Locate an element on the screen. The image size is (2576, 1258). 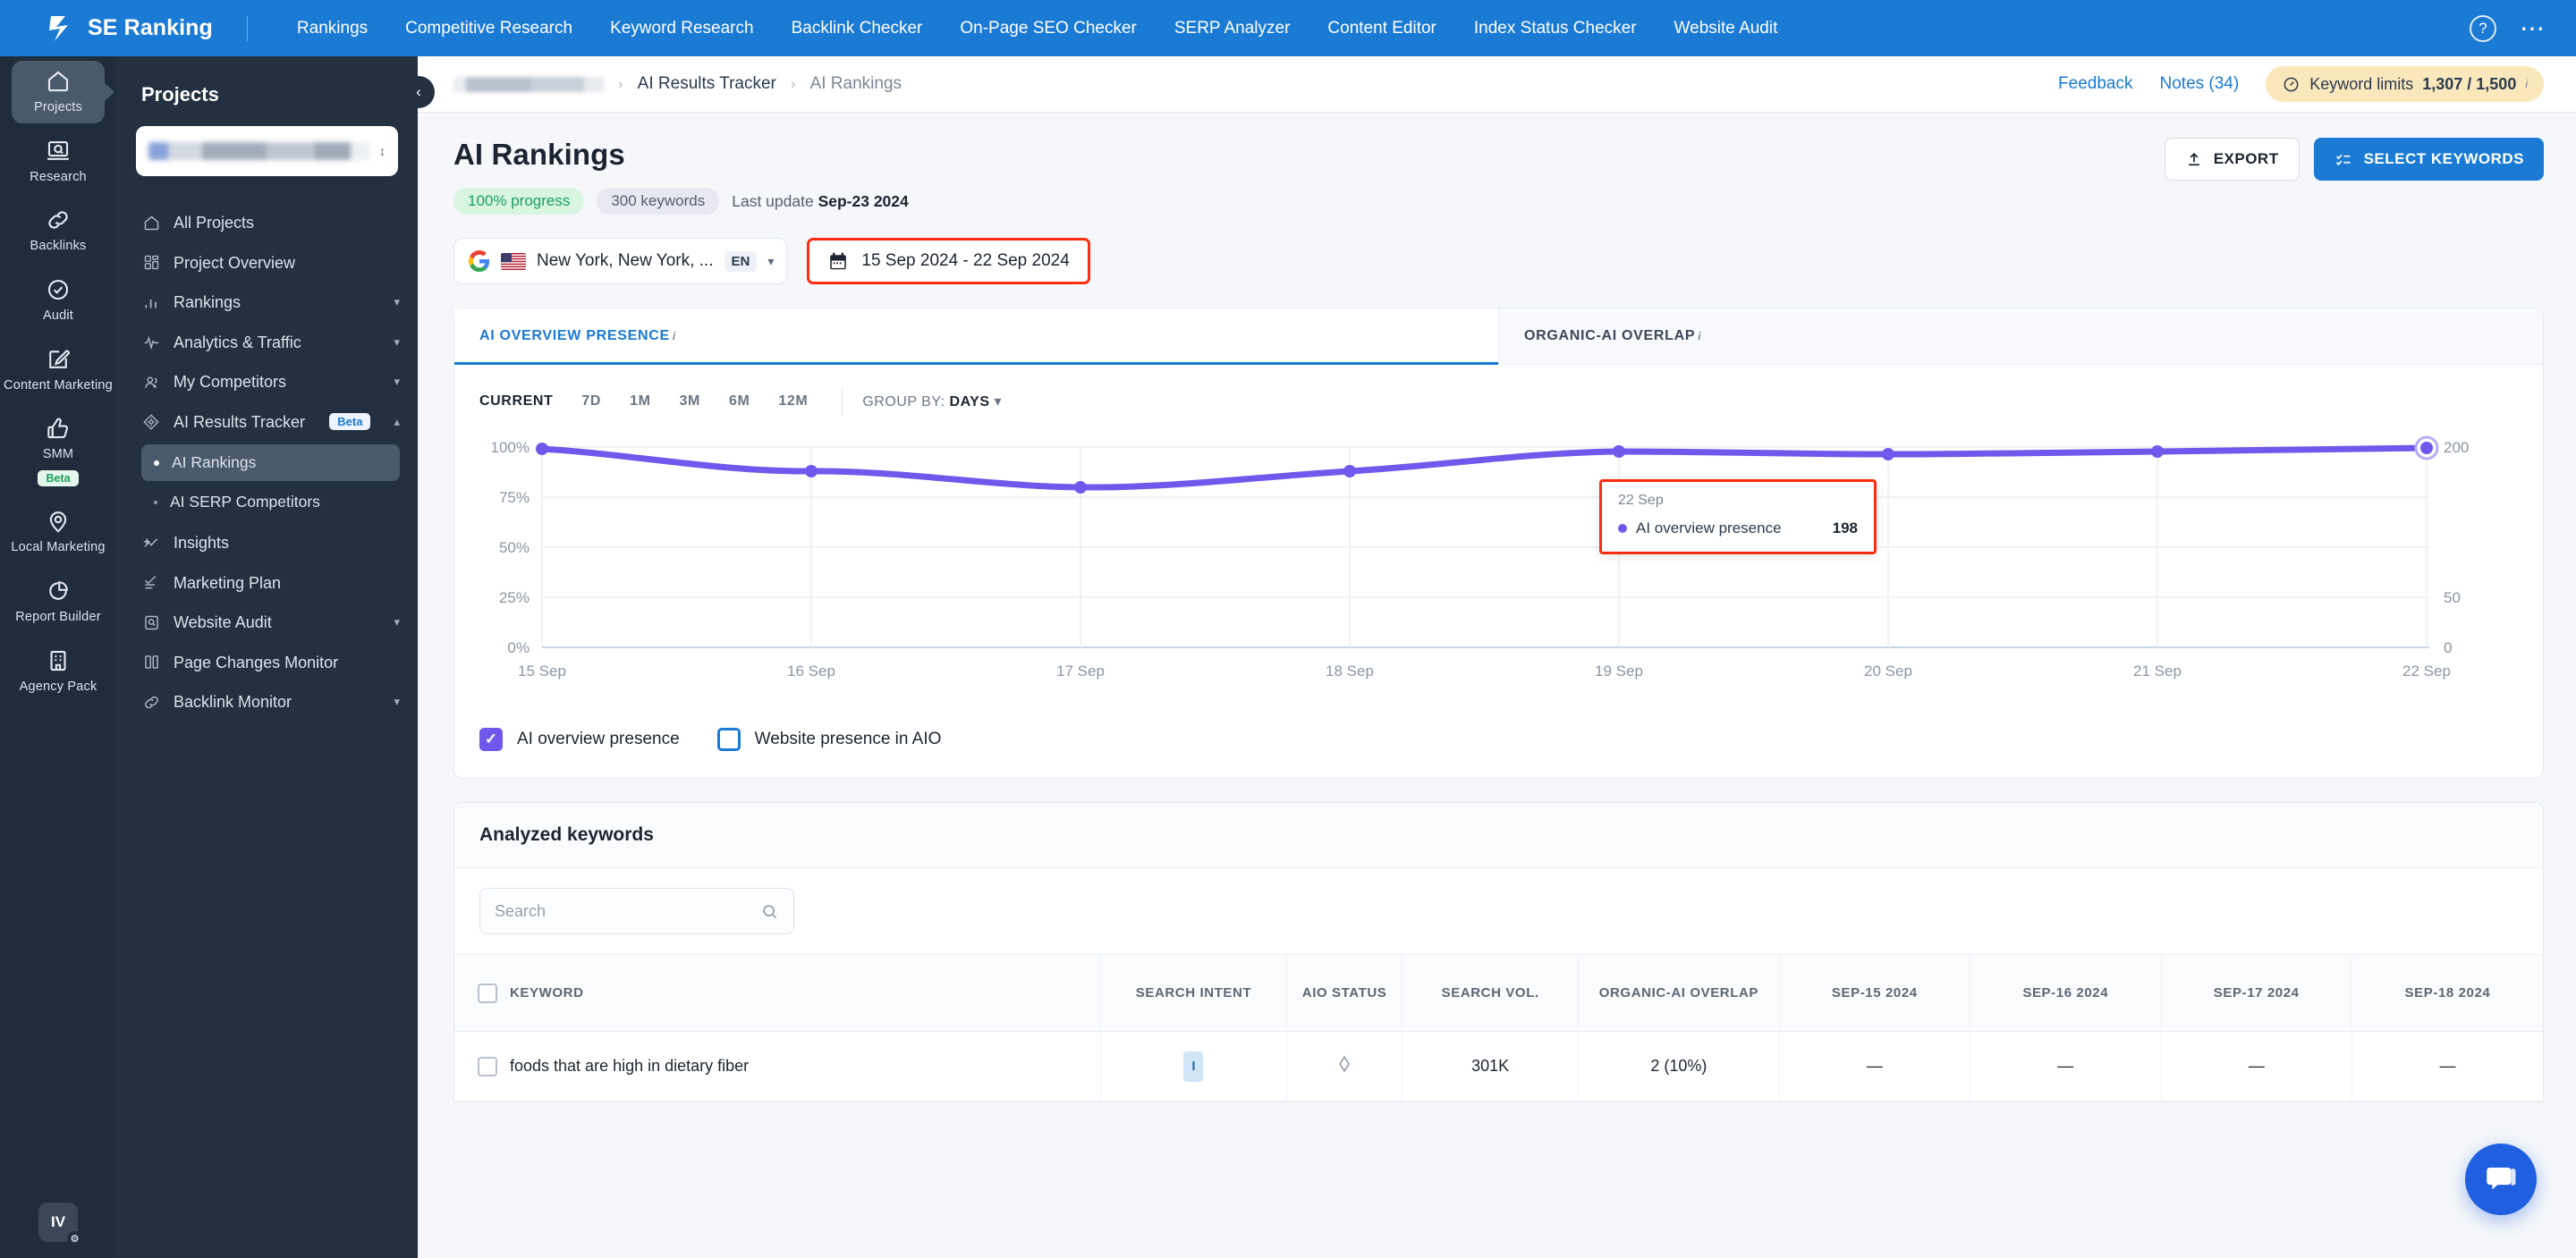
range-12m: 12M is located at coordinates (793, 401).